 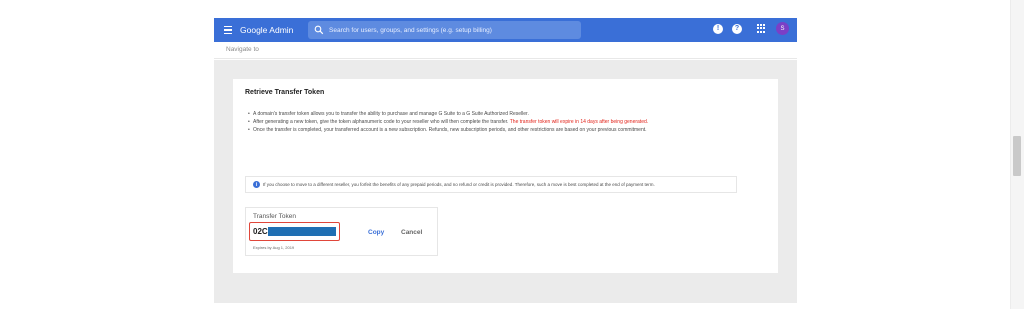 What do you see at coordinates (274, 216) in the screenshot?
I see `token-label: Transfer Token` at bounding box center [274, 216].